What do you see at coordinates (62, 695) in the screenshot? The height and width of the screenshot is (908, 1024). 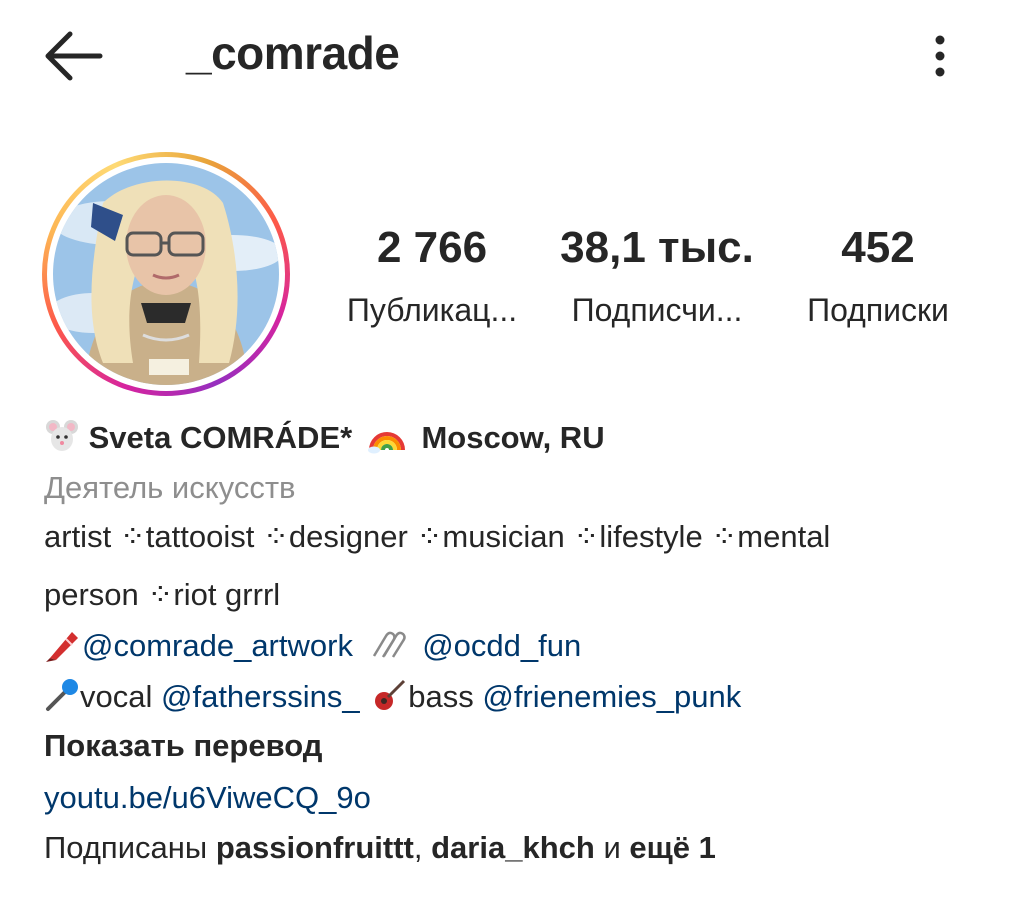 I see `microphone-emoji-icon` at bounding box center [62, 695].